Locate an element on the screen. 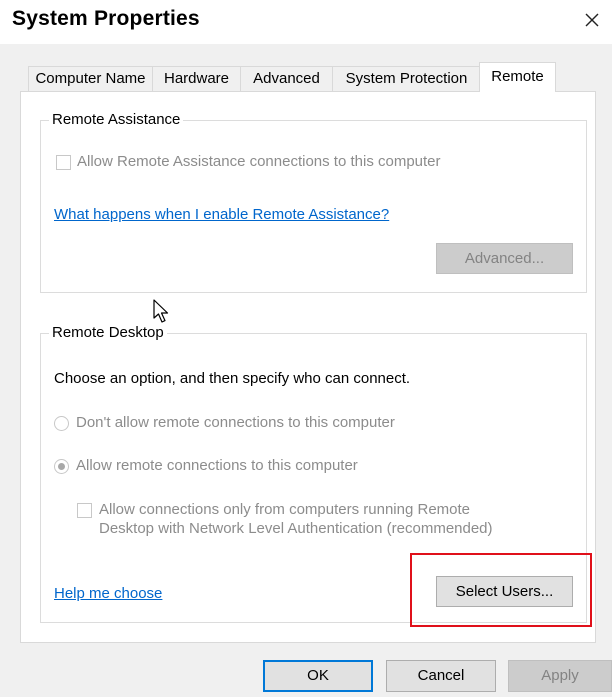 The height and width of the screenshot is (697, 612). ok-button: OK is located at coordinates (318, 676).